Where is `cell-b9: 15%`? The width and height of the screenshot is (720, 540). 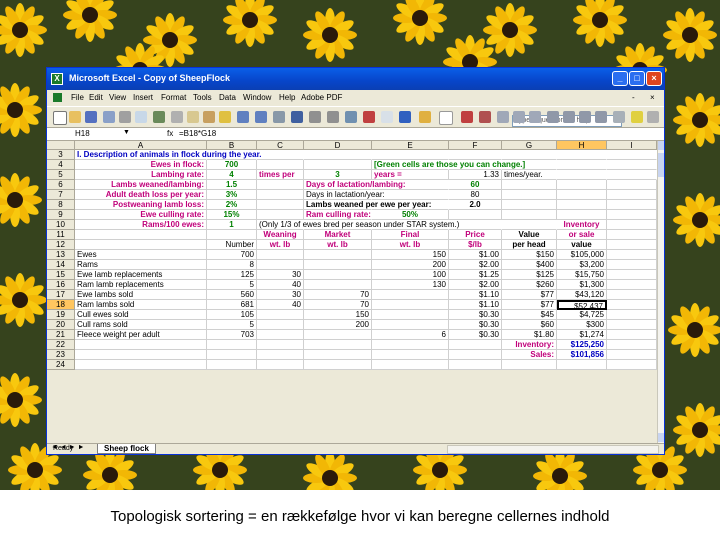 cell-b9: 15% is located at coordinates (232, 215).